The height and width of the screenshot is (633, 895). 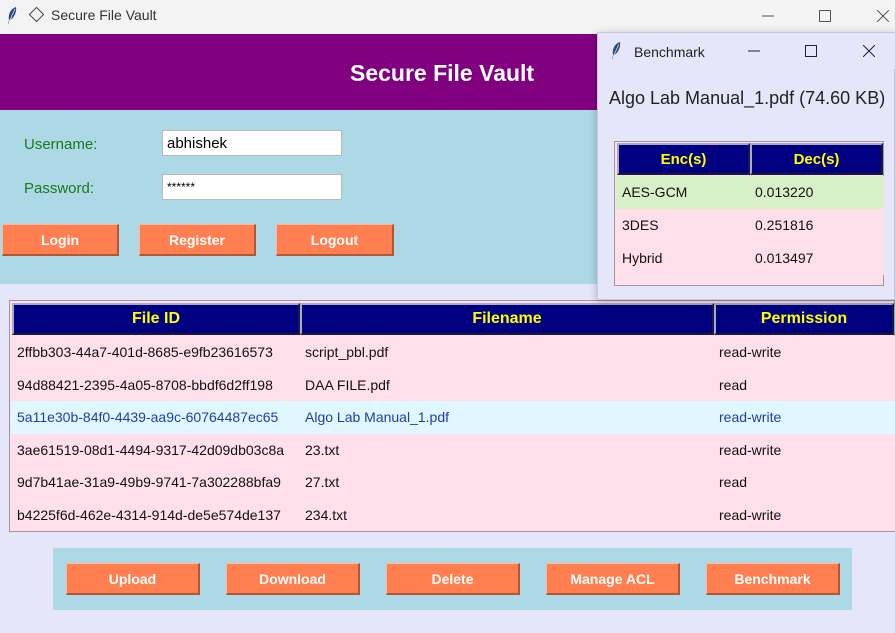 What do you see at coordinates (816, 159) in the screenshot?
I see `column-header-dec: Dec(s)` at bounding box center [816, 159].